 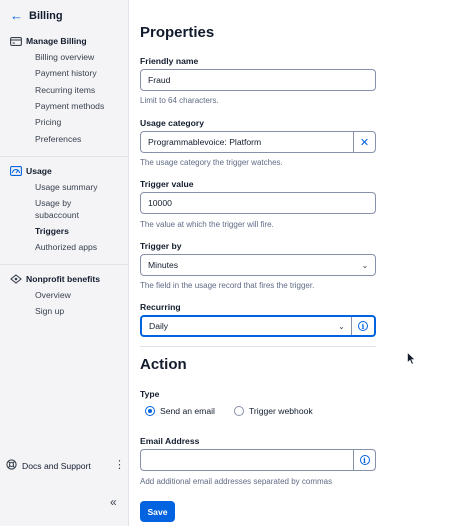 What do you see at coordinates (39, 171) in the screenshot?
I see `sidebar-group-label: Usage` at bounding box center [39, 171].